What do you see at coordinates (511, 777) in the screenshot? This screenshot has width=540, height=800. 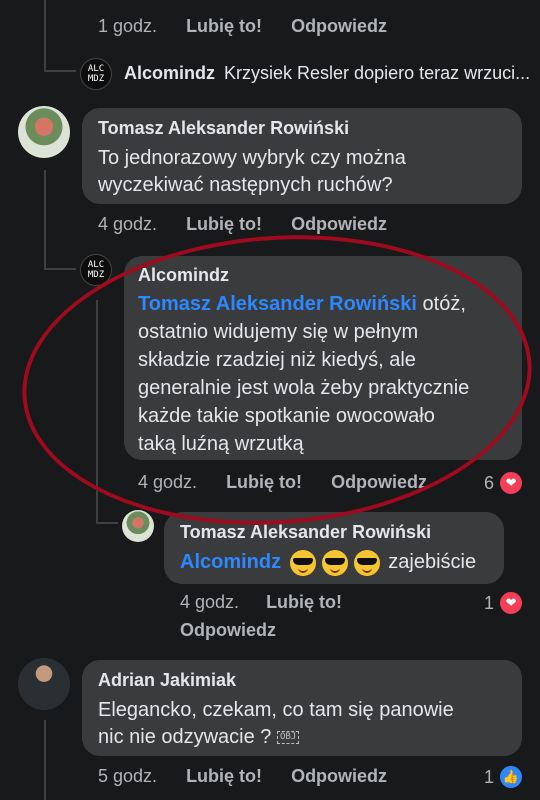 I see `thumbs-up-icon: 👍` at bounding box center [511, 777].